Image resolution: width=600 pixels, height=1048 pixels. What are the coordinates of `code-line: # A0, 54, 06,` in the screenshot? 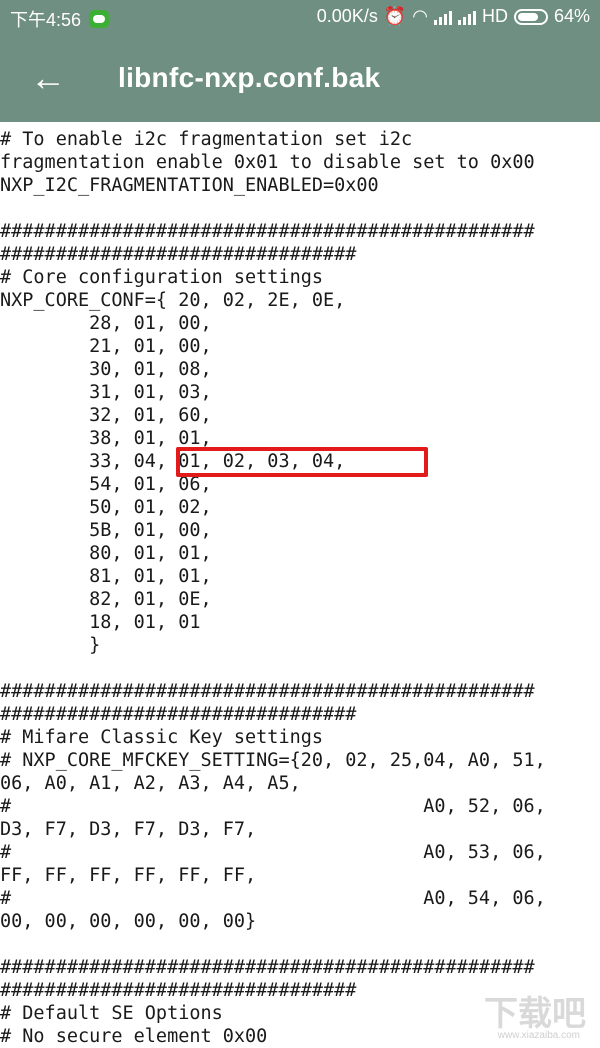 It's located at (273, 898).